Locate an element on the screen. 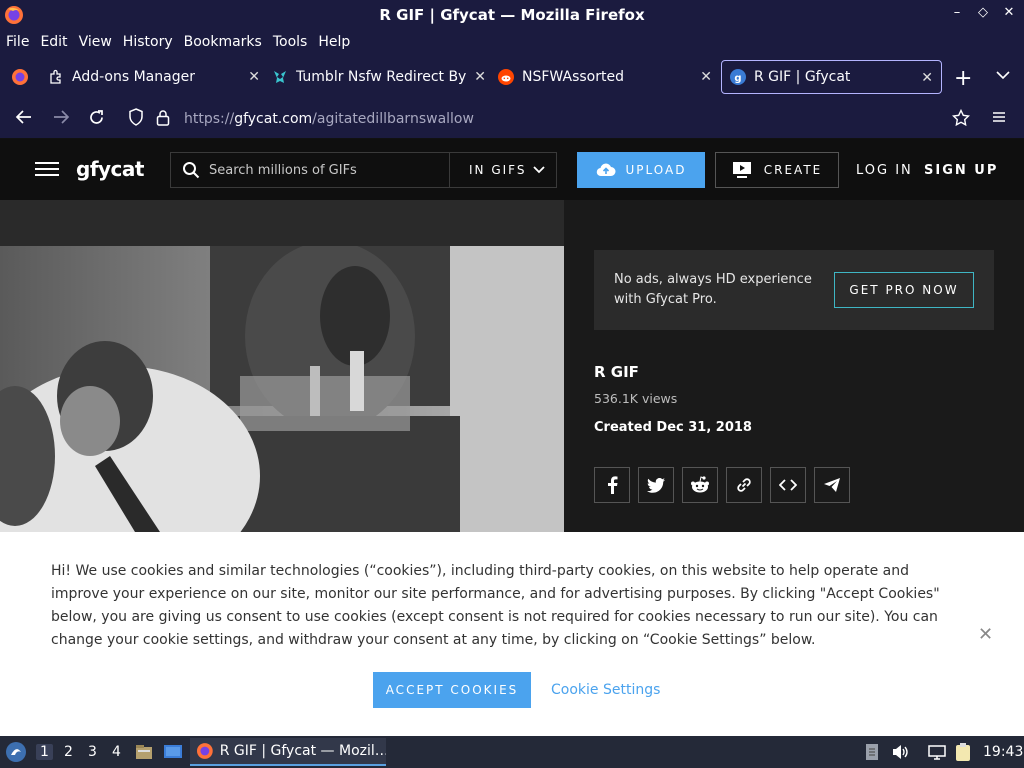 This screenshot has height=768, width=1024. menu-edit: Edit is located at coordinates (53, 42).